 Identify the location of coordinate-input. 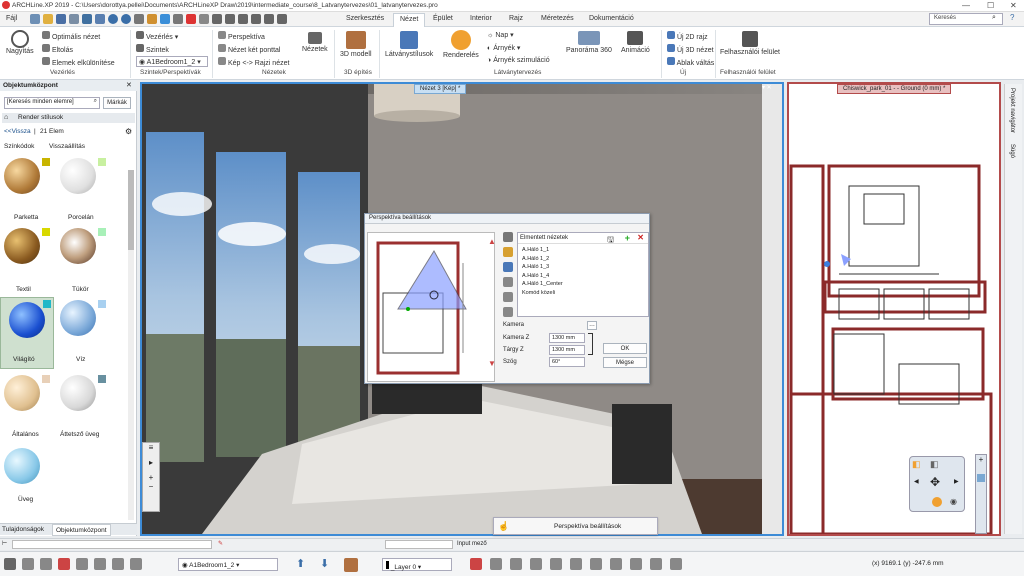
(112, 544).